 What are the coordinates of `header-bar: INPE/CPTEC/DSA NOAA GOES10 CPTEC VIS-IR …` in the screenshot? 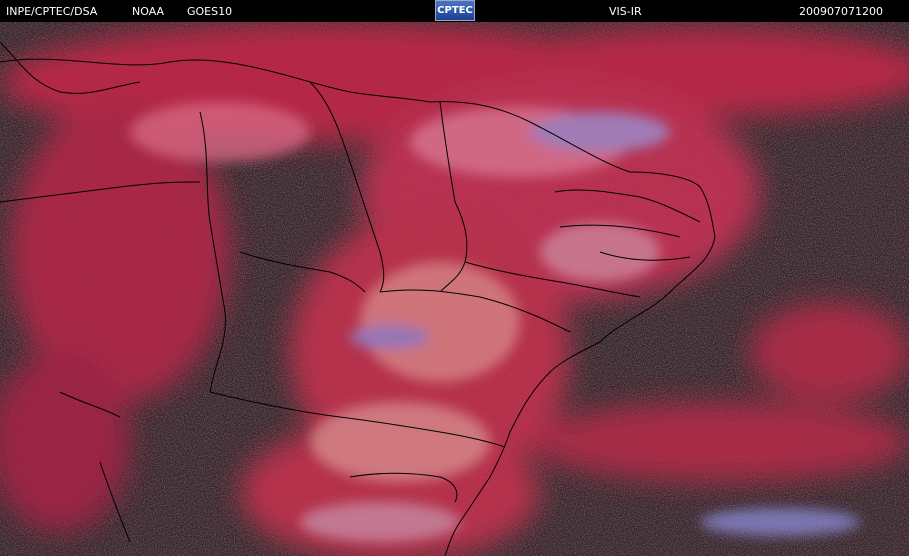 It's located at (454, 11).